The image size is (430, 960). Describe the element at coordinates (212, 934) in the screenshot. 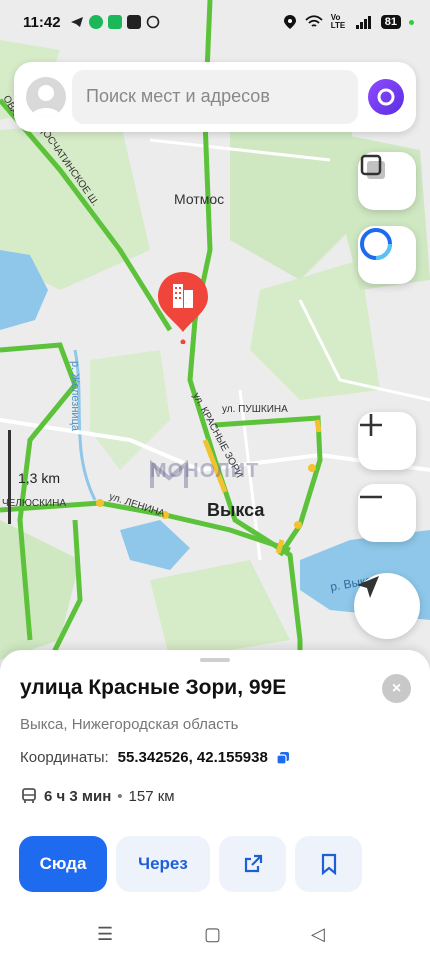

I see `home-icon: ▢` at that location.